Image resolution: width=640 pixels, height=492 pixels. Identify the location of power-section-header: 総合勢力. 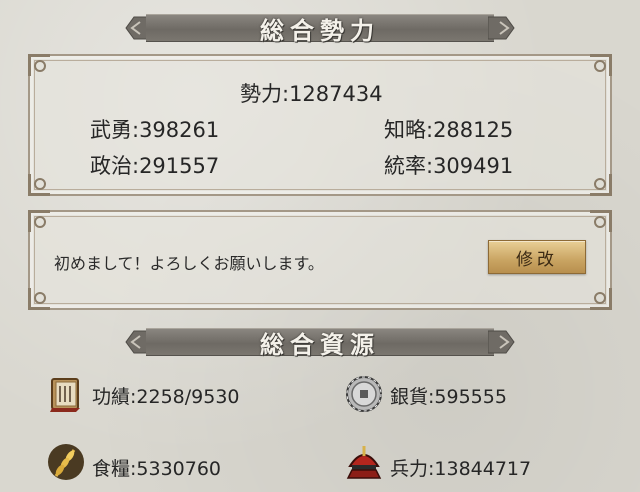
(320, 28).